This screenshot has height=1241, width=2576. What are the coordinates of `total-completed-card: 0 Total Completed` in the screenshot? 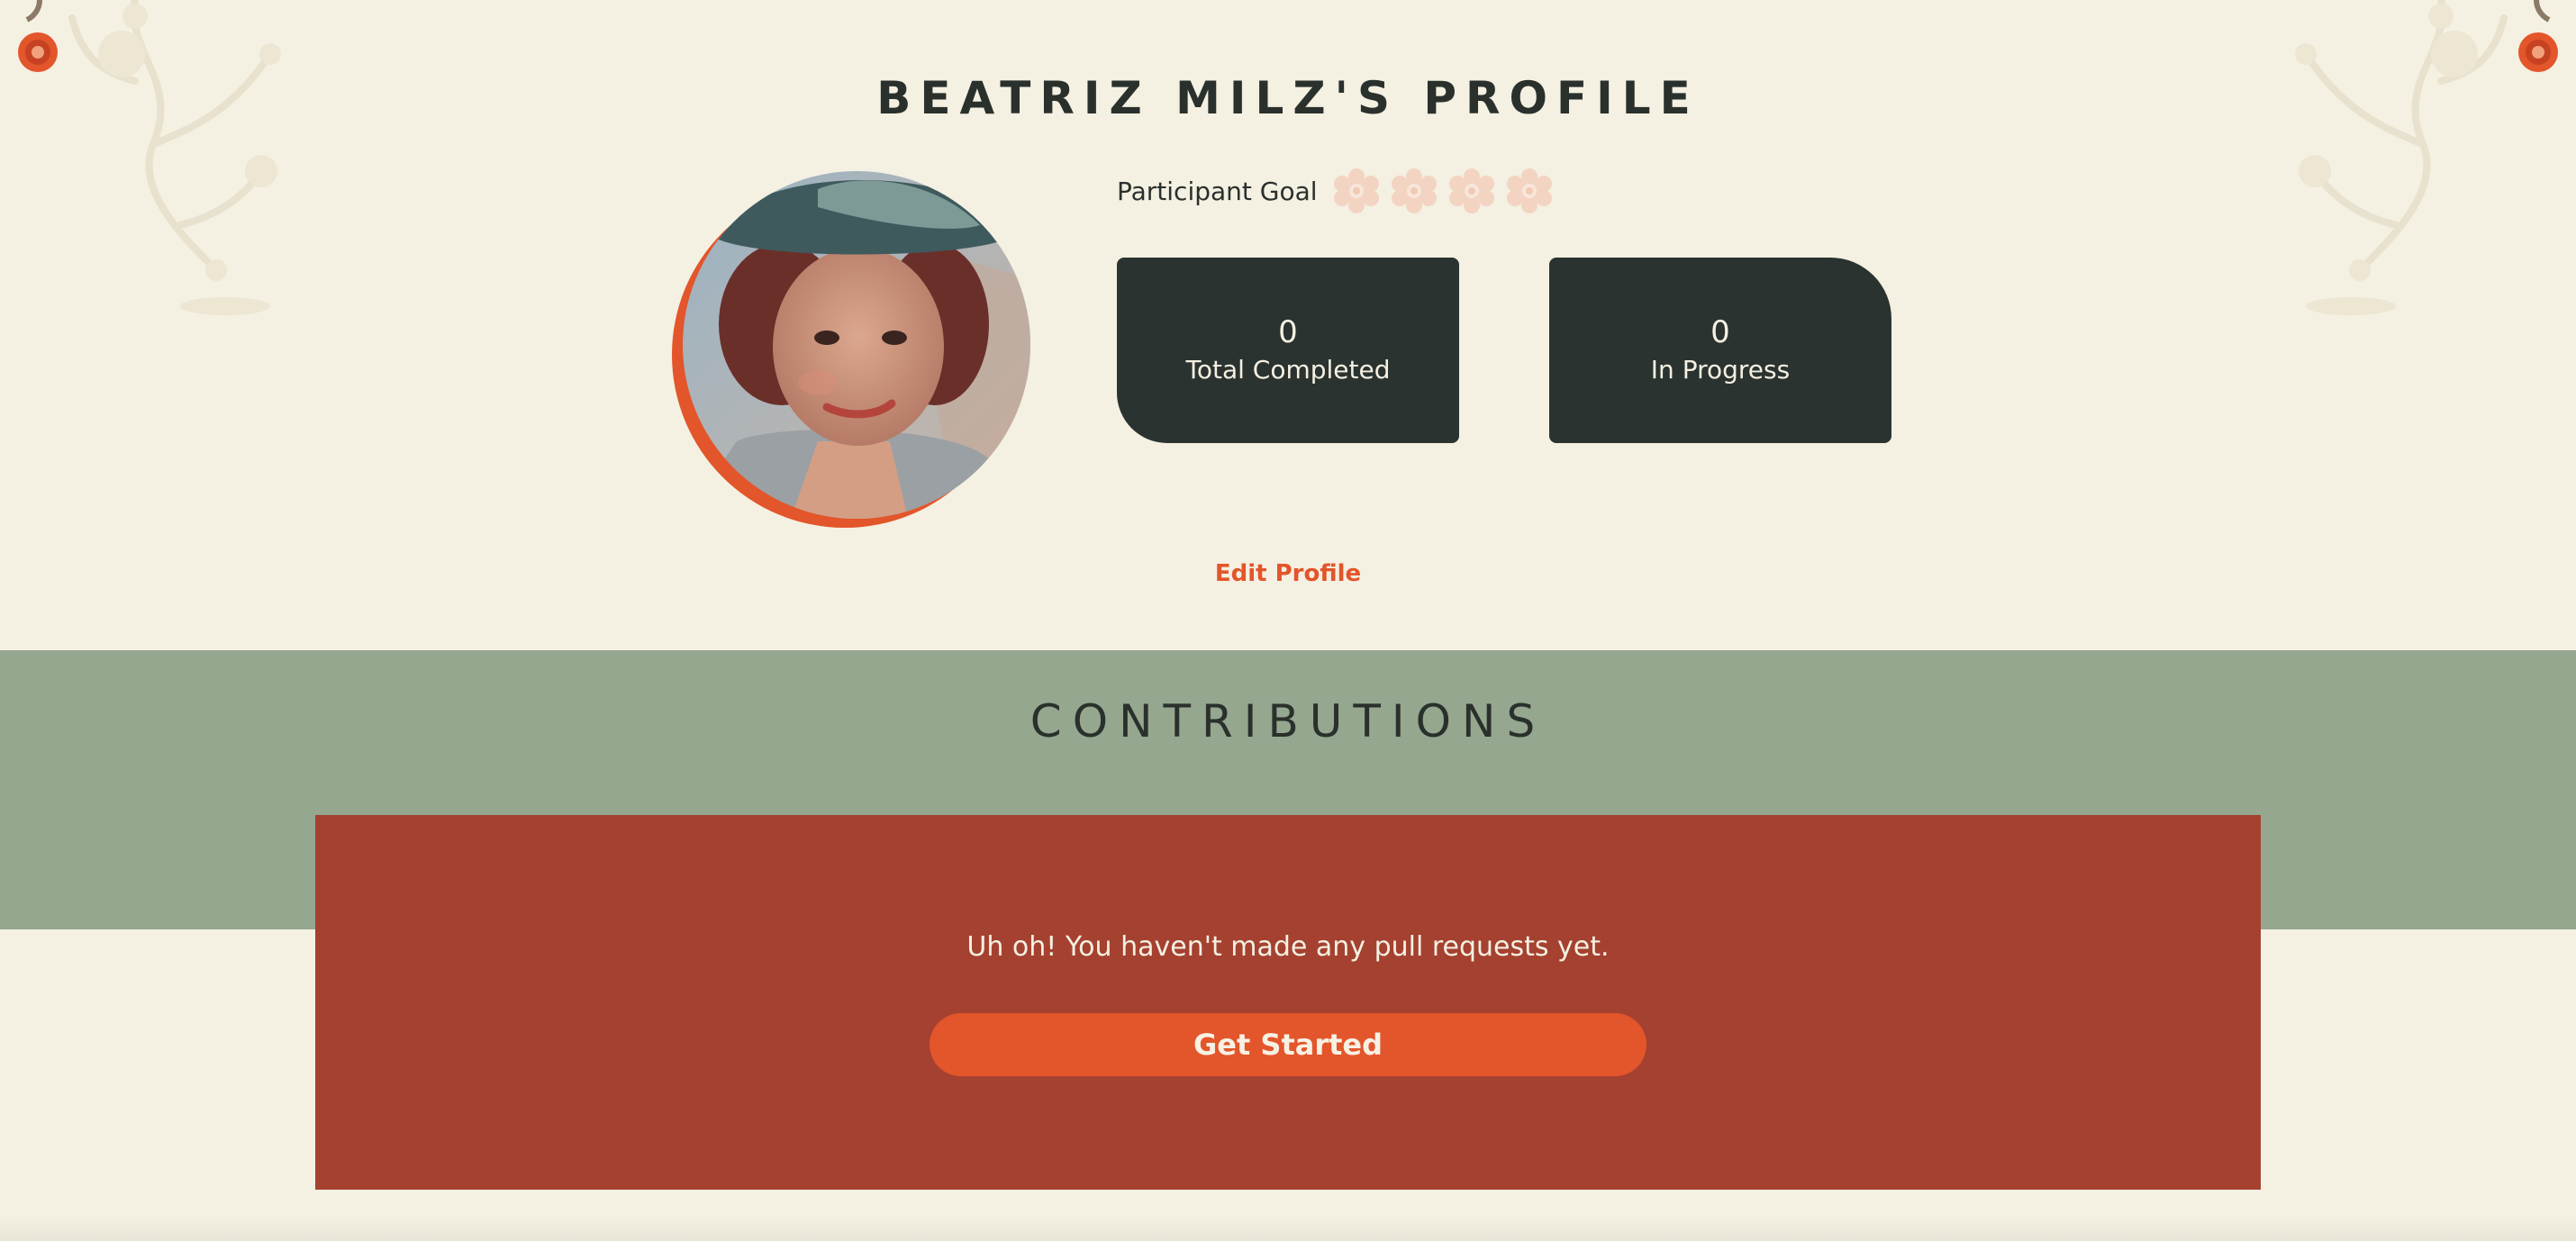 It's located at (1288, 350).